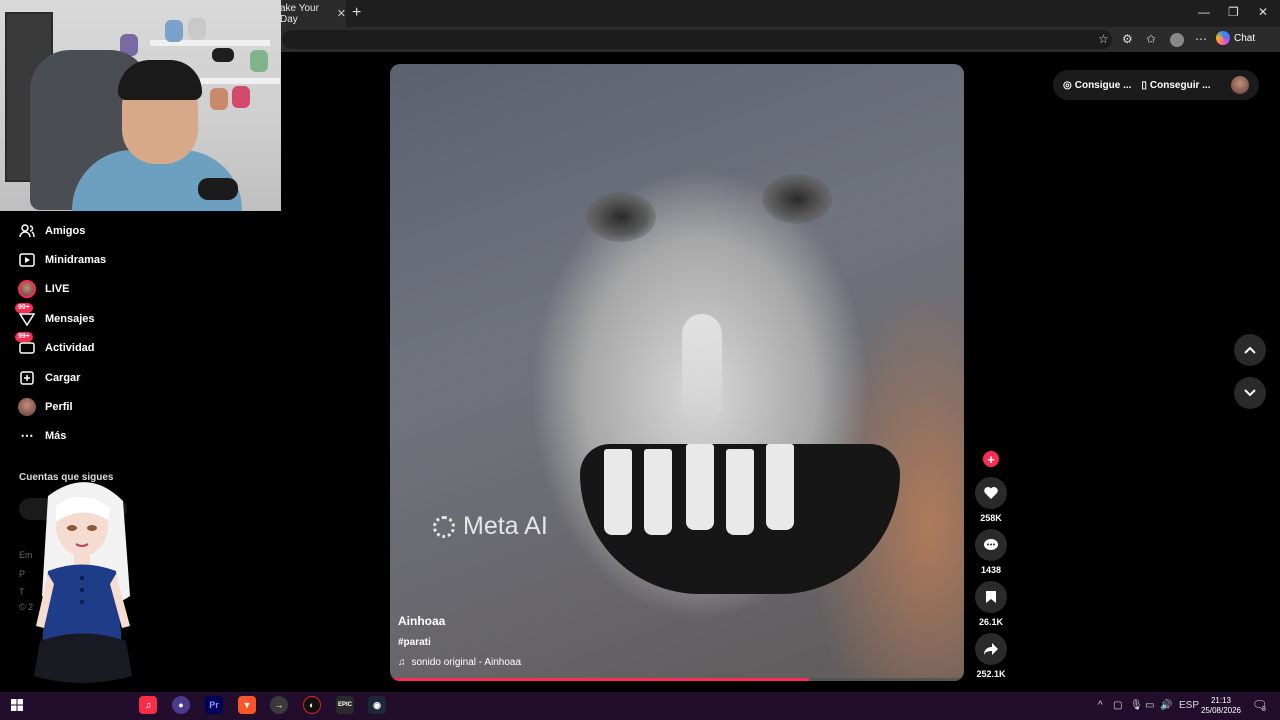 The height and width of the screenshot is (720, 1280). Describe the element at coordinates (214, 705) in the screenshot. I see `premiere-app-icon: Pr` at that location.